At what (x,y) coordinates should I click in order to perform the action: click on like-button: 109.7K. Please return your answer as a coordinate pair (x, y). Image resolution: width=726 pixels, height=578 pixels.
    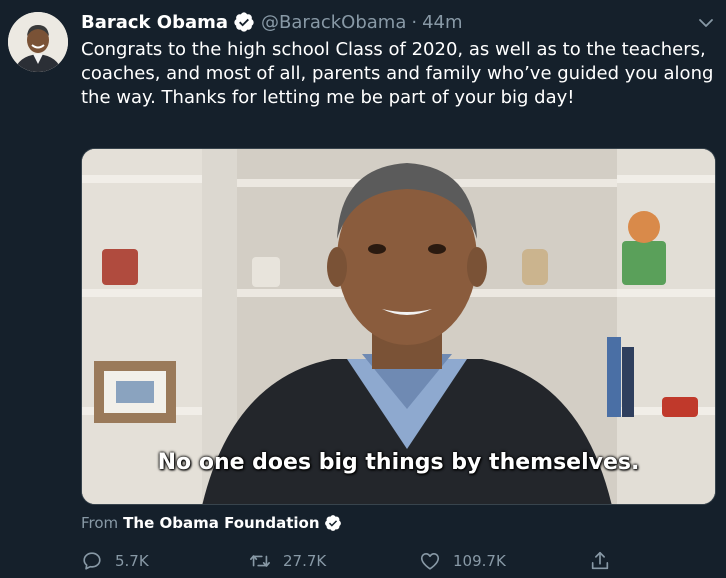
    Looking at the image, I should click on (462, 561).